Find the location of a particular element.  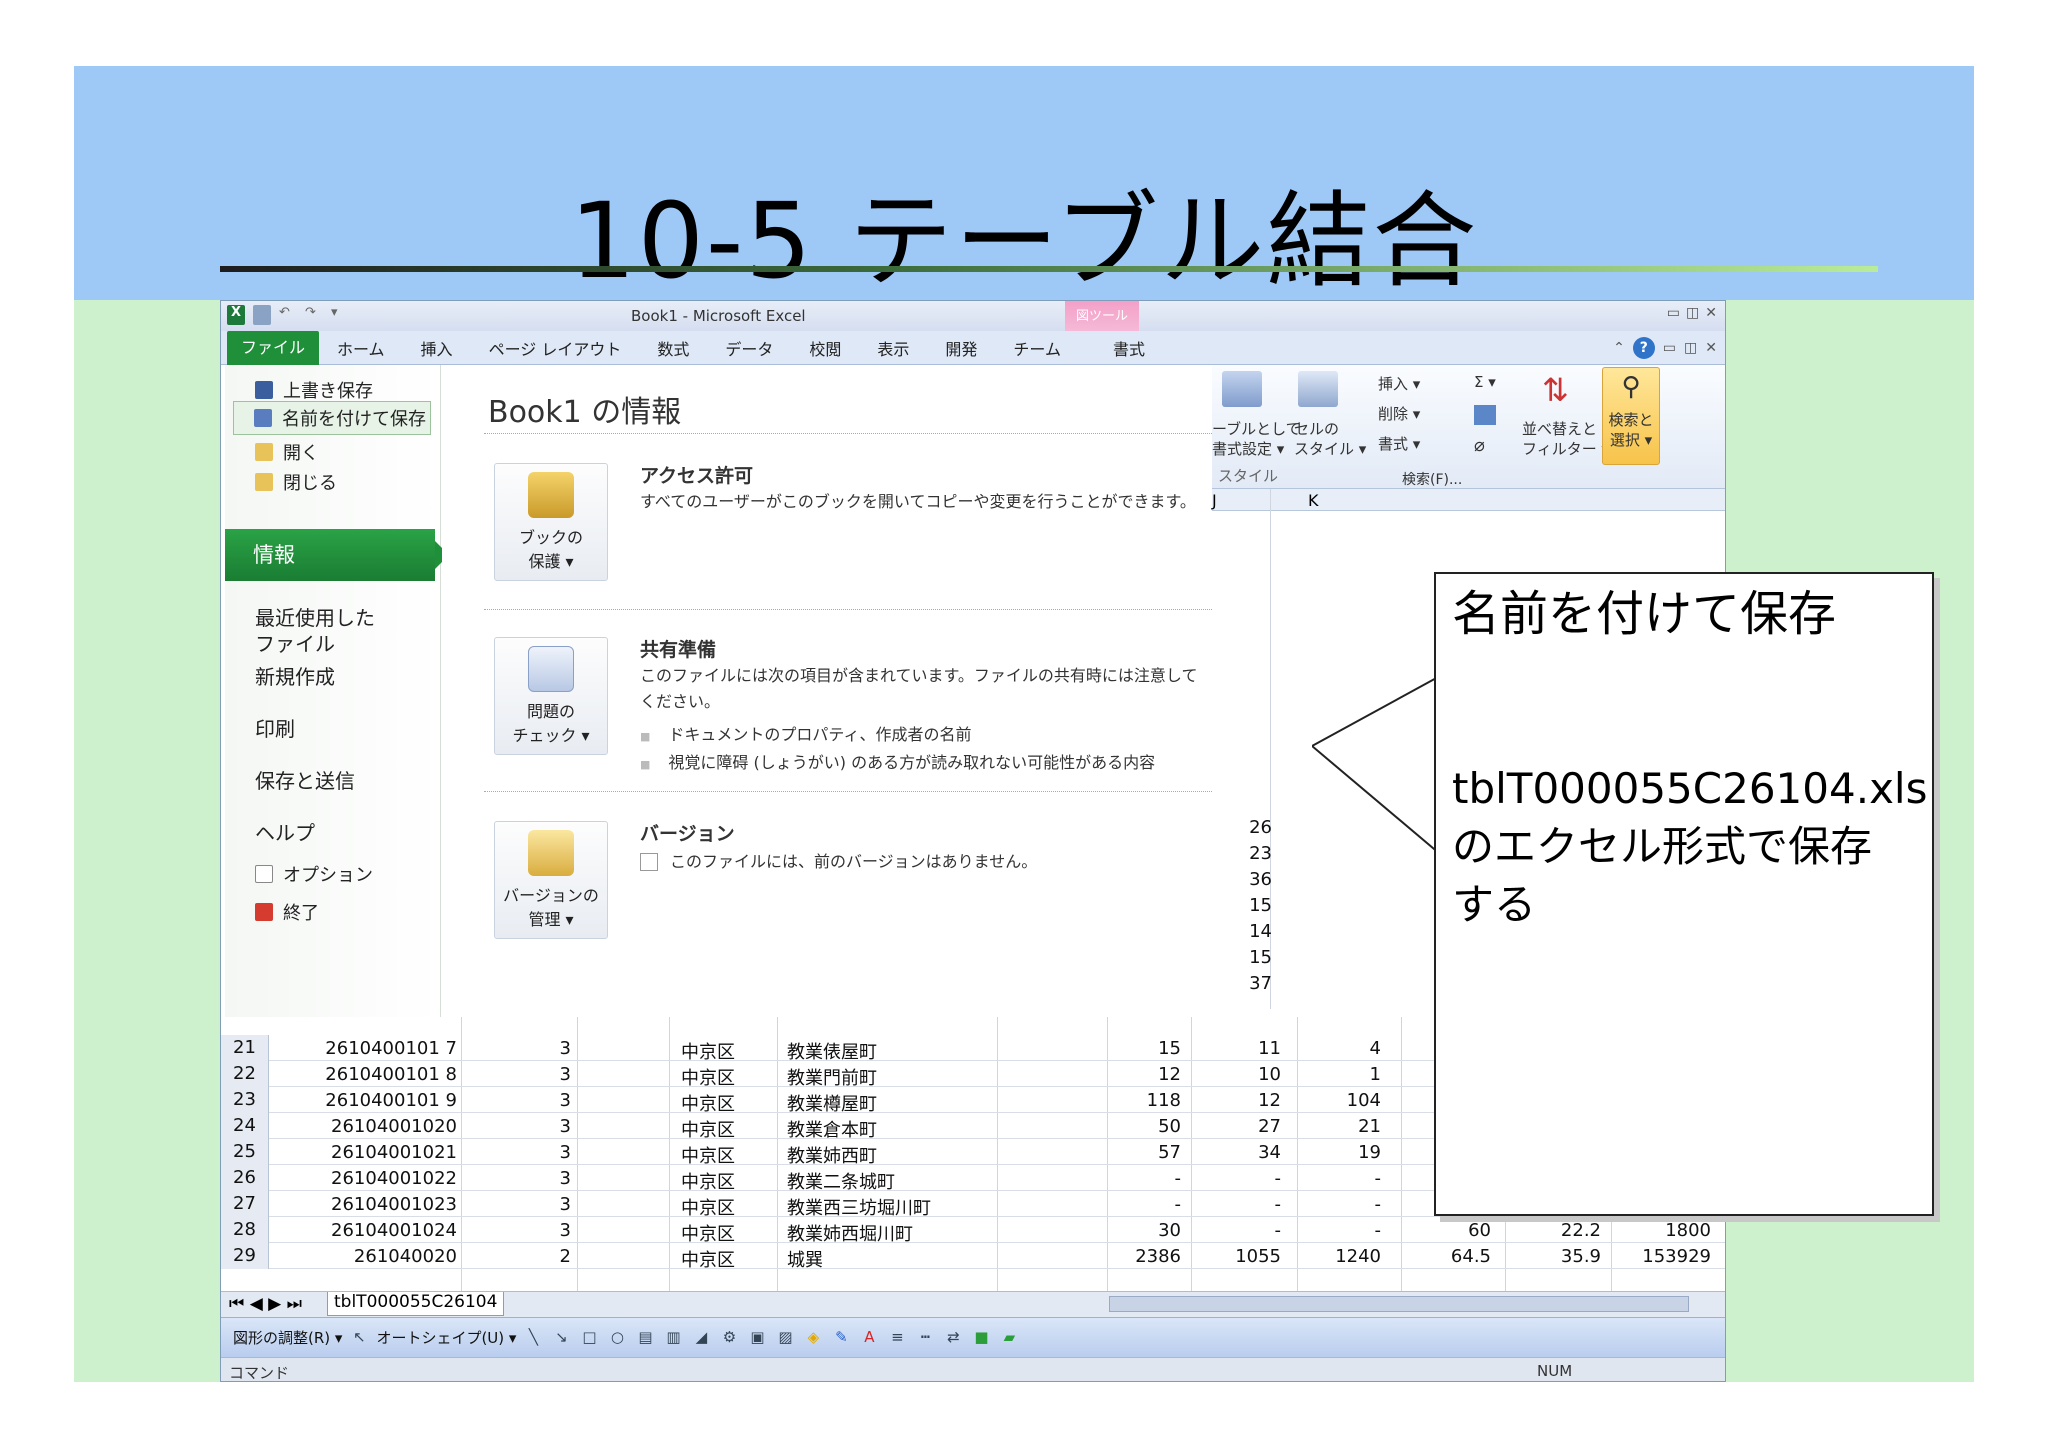

sort-filter-button: 並べ替えと フィルター ▾ is located at coordinates (1565, 439).